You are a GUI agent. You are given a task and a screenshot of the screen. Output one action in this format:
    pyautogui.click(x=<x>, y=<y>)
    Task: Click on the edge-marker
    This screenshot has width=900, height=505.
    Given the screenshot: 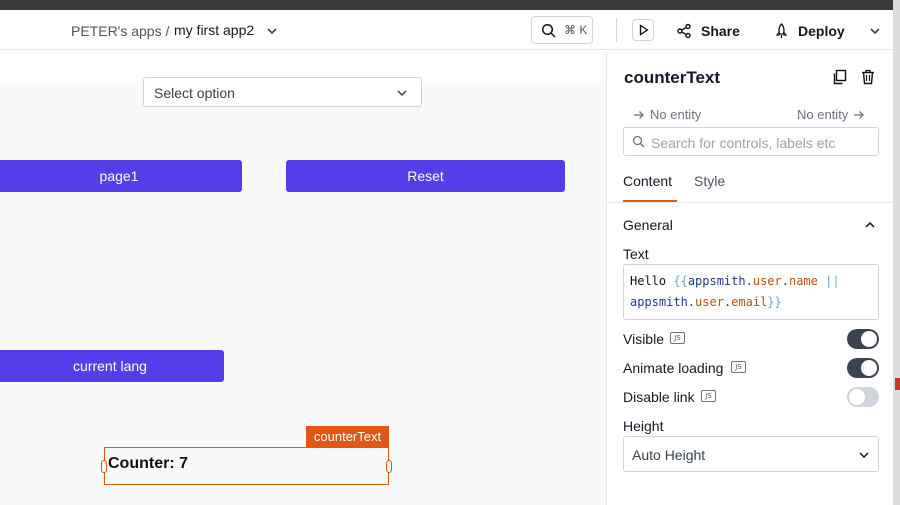 What is the action you would take?
    pyautogui.click(x=897, y=384)
    